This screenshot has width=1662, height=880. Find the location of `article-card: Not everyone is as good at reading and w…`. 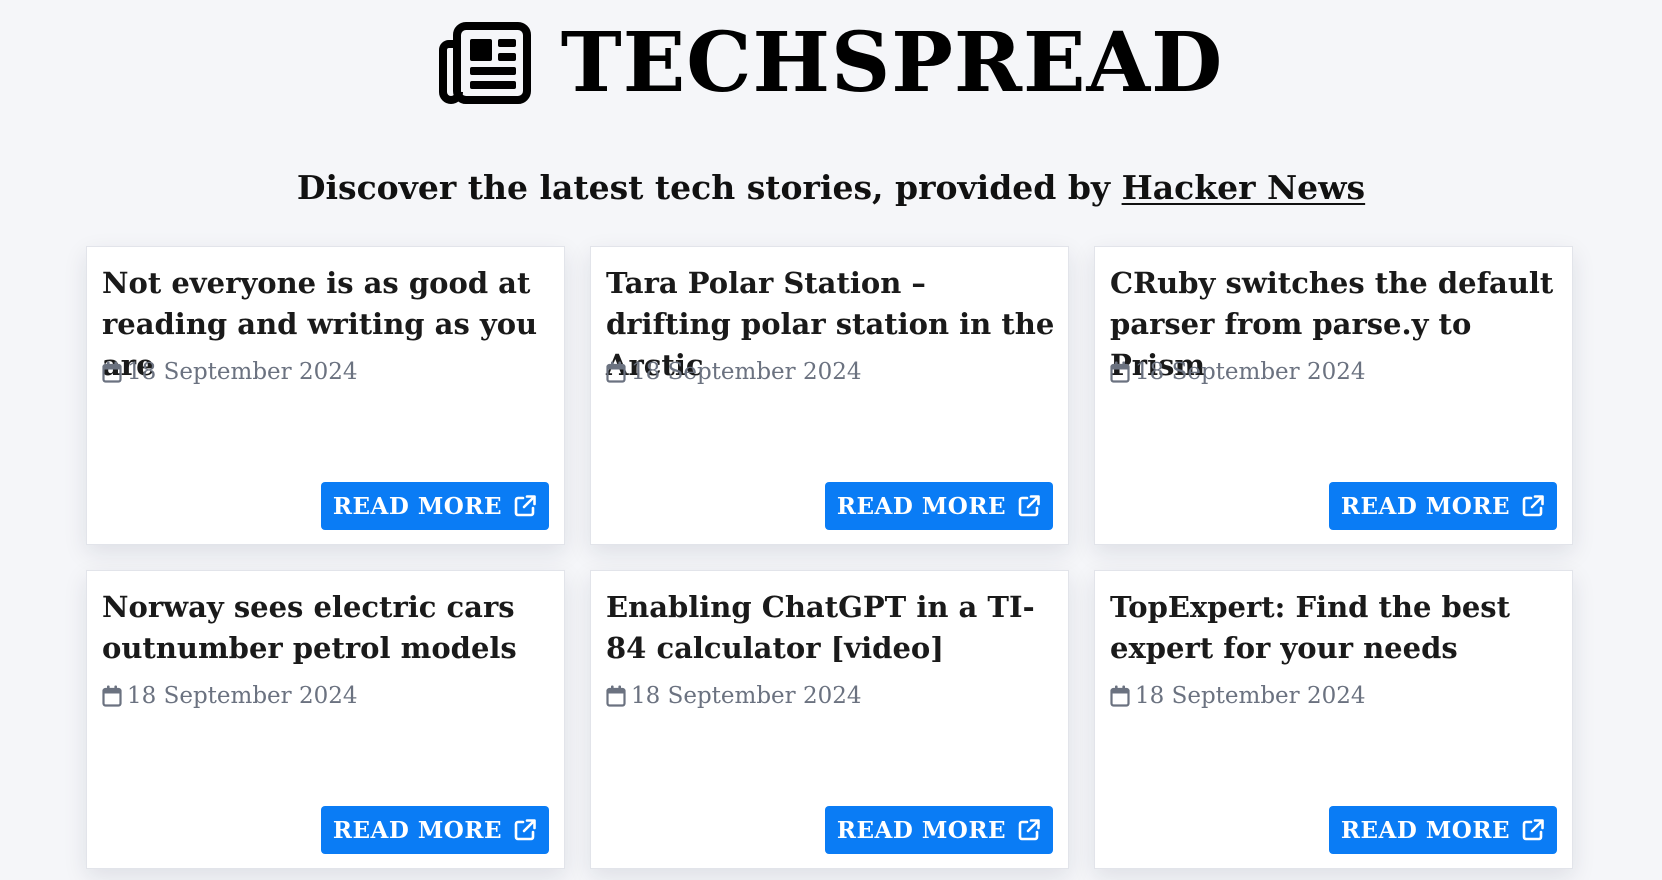

article-card: Not everyone is as good at reading and w… is located at coordinates (325, 395).